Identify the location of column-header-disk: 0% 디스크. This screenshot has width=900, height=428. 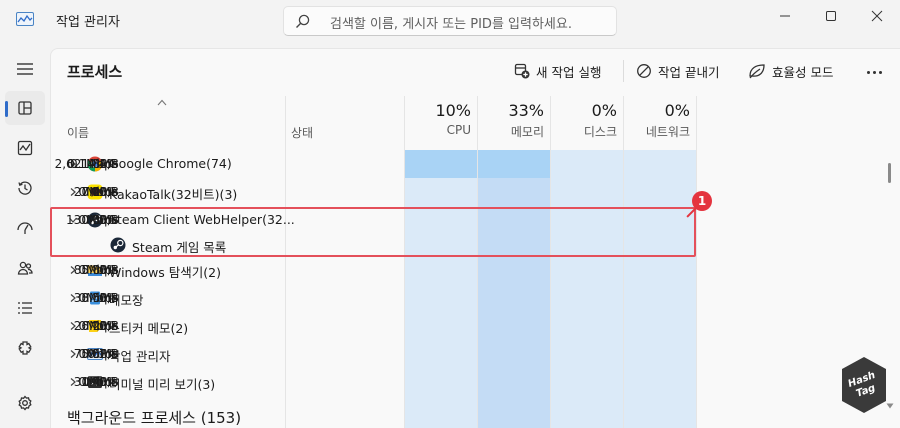
(583, 120).